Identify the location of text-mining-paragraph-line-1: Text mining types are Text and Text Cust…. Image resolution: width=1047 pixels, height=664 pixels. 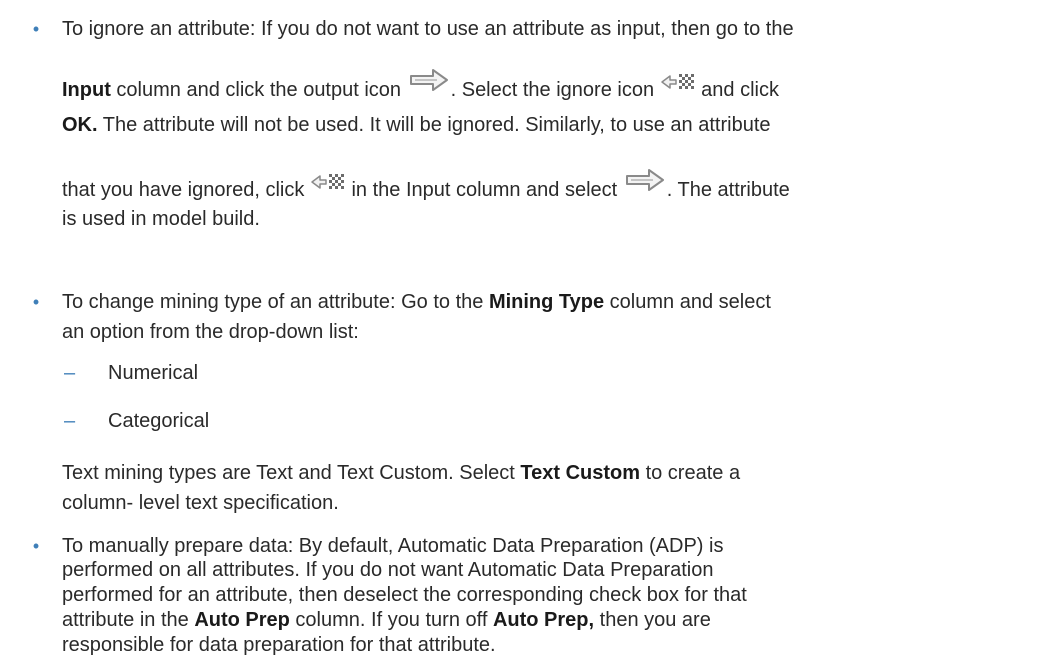
(401, 473).